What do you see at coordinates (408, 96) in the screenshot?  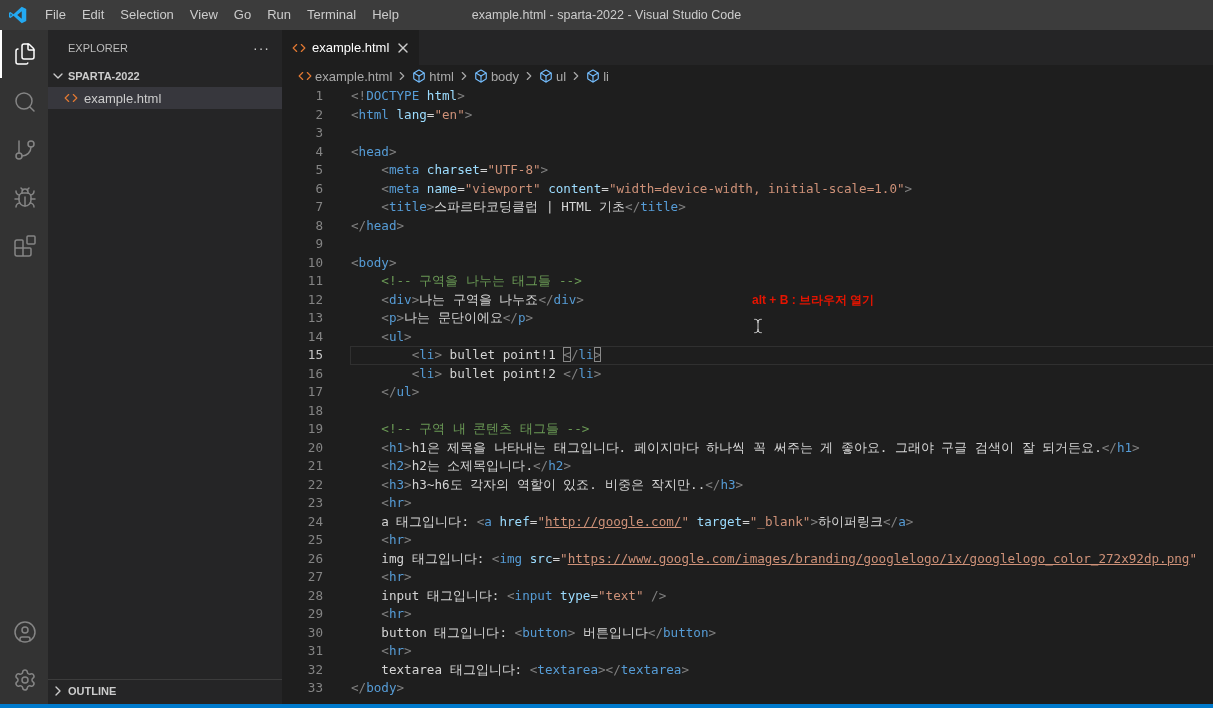 I see `code-line: <!DOCTYPE html>` at bounding box center [408, 96].